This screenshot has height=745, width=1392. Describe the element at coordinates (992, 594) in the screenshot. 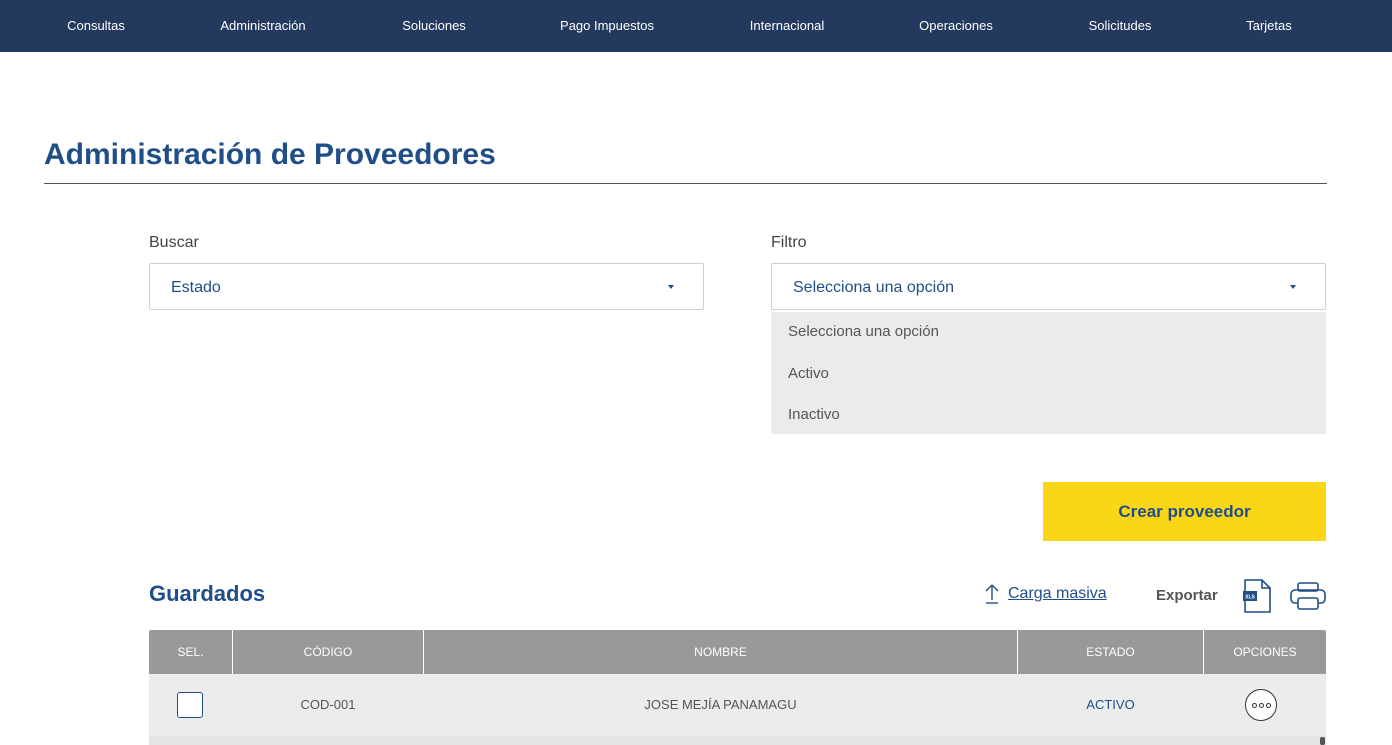

I see `upload-arrow-icon` at that location.